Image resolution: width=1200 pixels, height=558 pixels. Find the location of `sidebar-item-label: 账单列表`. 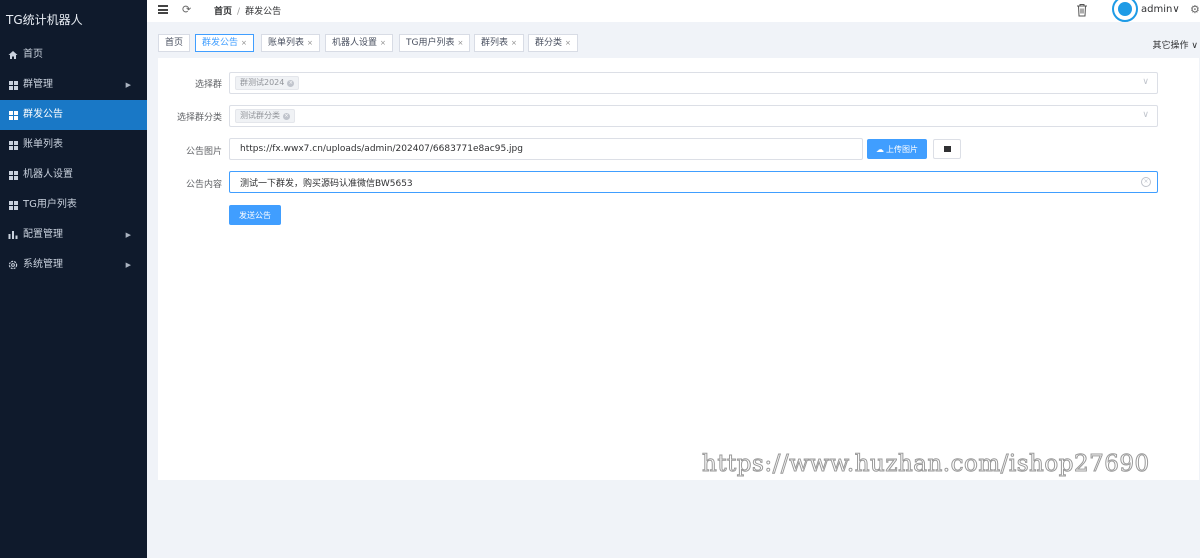

sidebar-item-label: 账单列表 is located at coordinates (43, 144).